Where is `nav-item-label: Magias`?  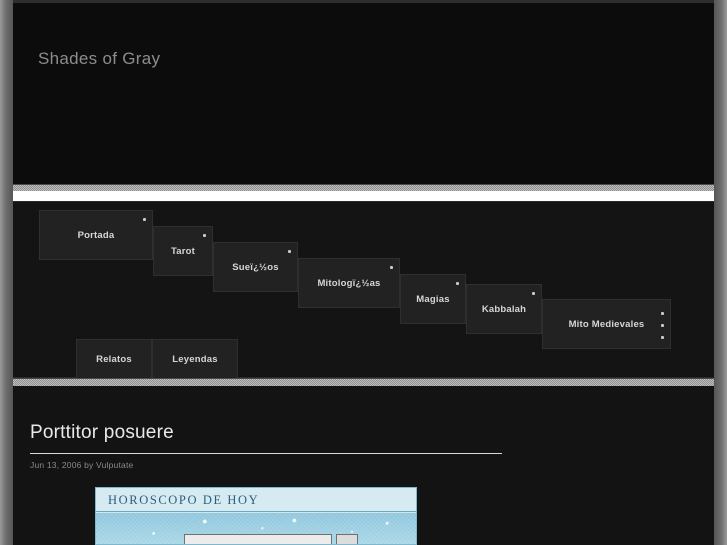
nav-item-label: Magias is located at coordinates (433, 299).